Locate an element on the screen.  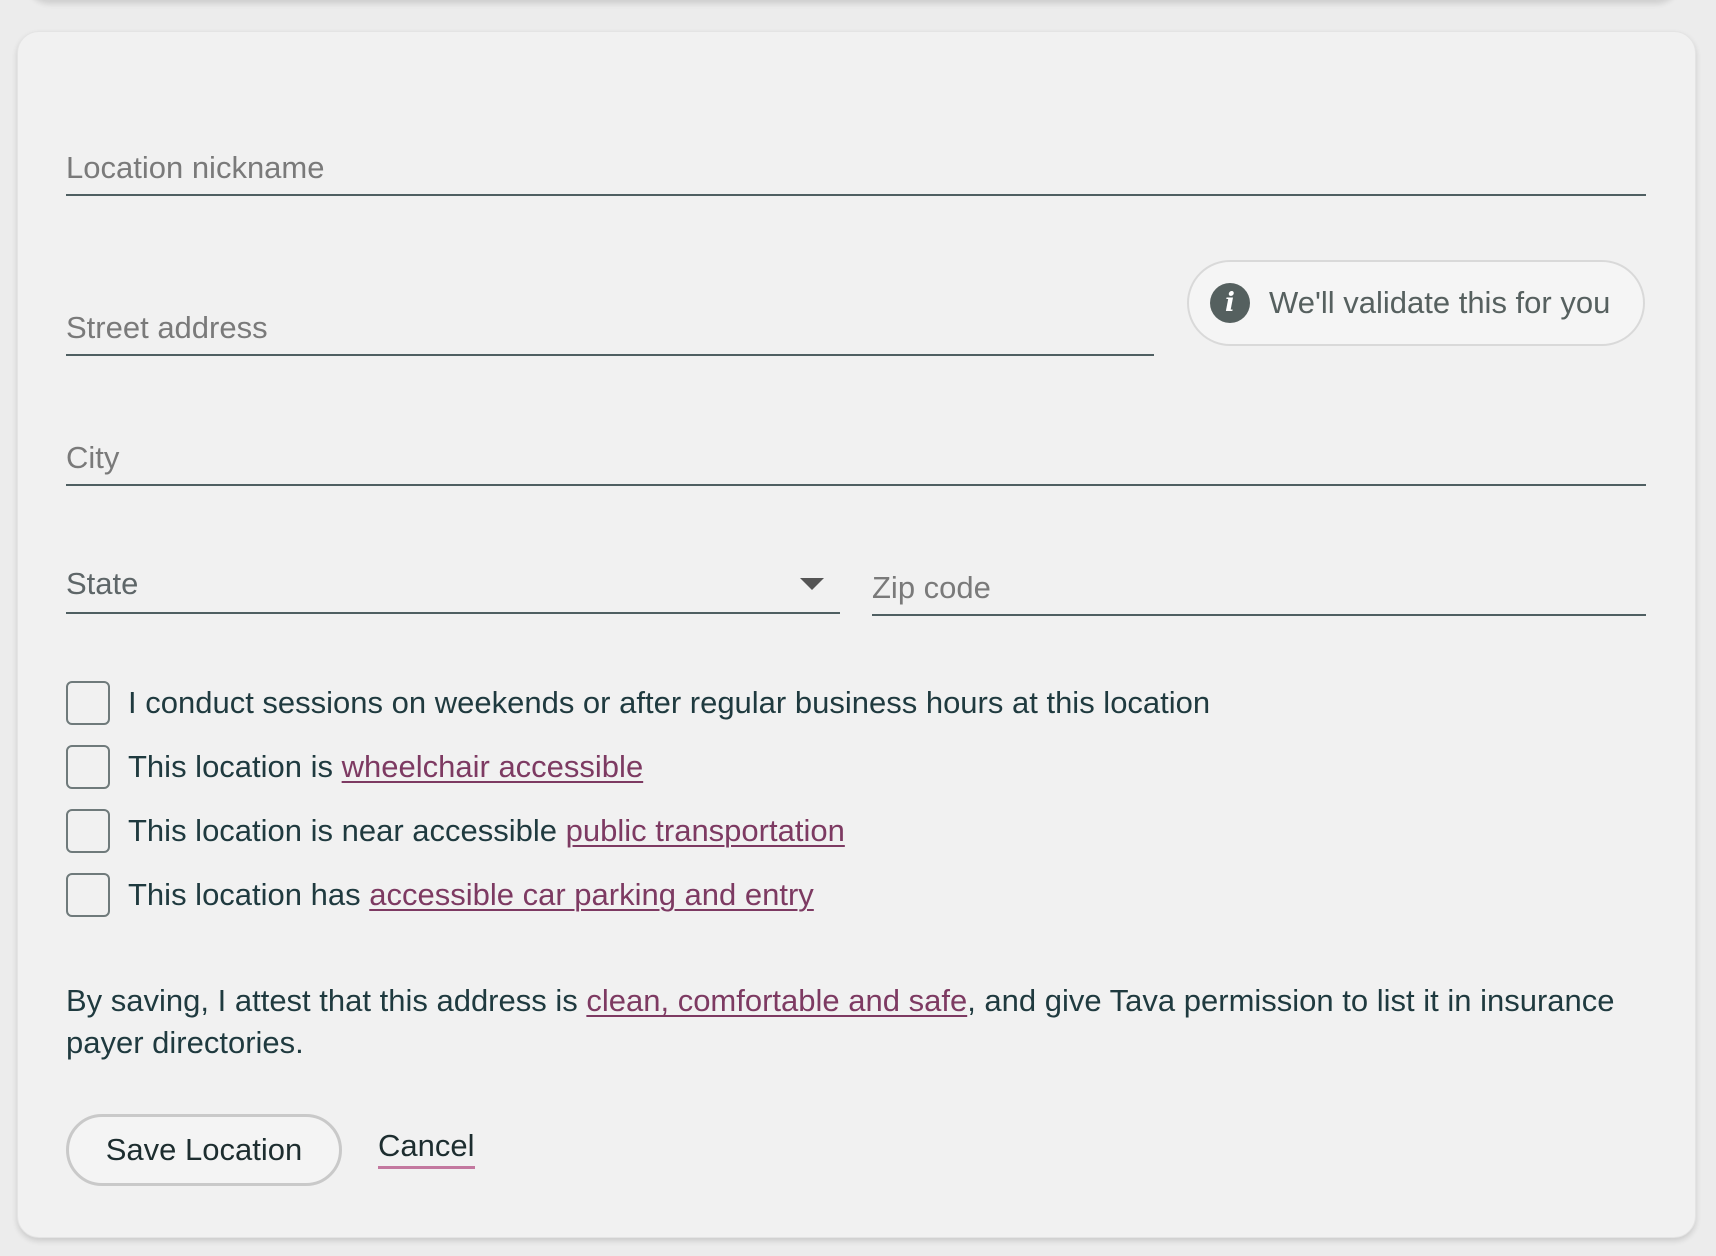
after-hours-checkbox is located at coordinates (88, 703).